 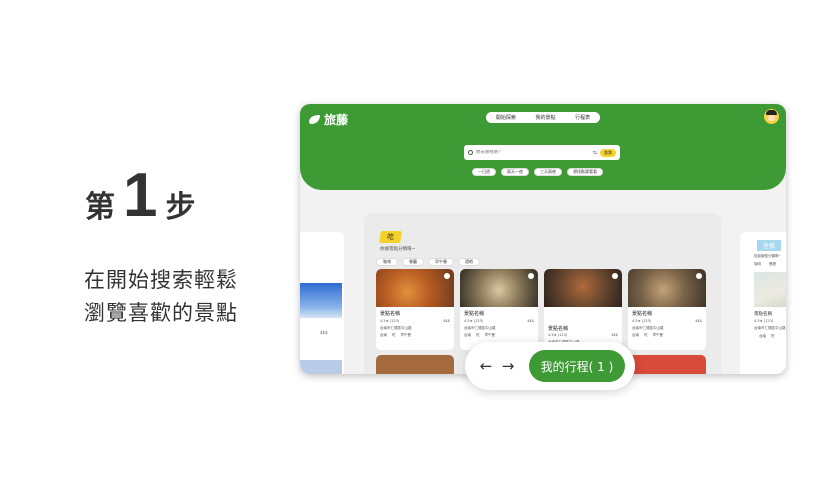 What do you see at coordinates (508, 366) in the screenshot?
I see `arrow-right-icon: →` at bounding box center [508, 366].